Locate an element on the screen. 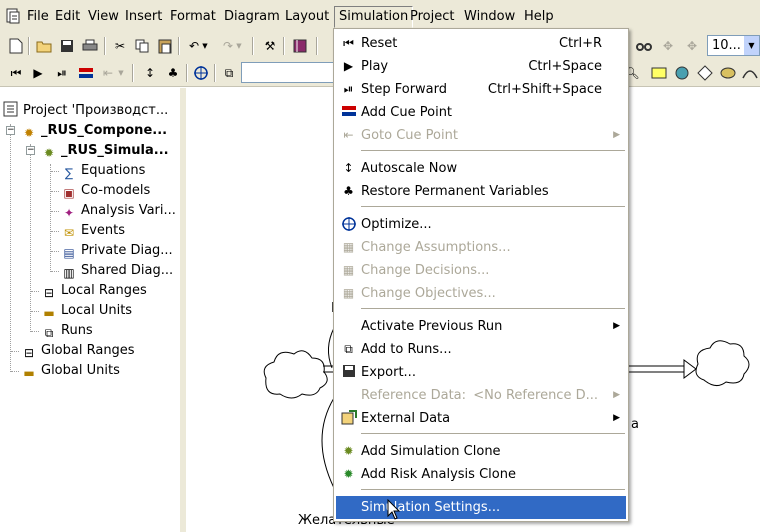  ellipse-shape-icon is located at coordinates (728, 73).